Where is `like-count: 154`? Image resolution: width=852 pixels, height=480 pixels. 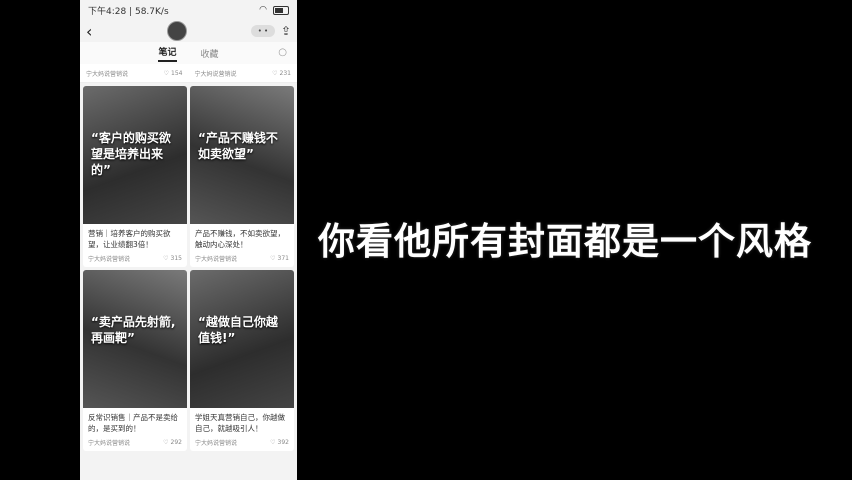
like-count: 154 is located at coordinates (177, 73).